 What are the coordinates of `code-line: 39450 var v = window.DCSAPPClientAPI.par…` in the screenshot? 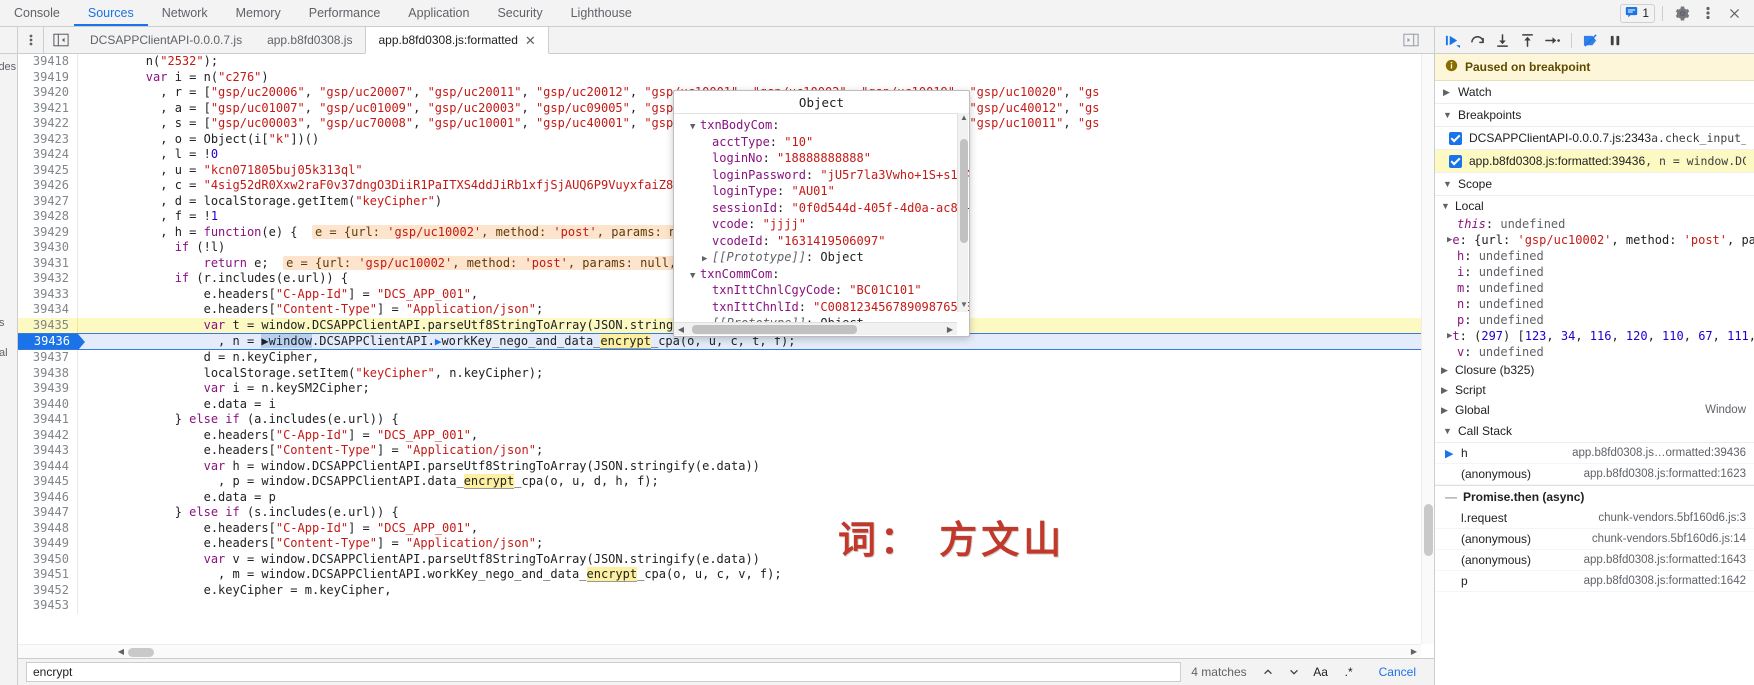 It's located at (726, 559).